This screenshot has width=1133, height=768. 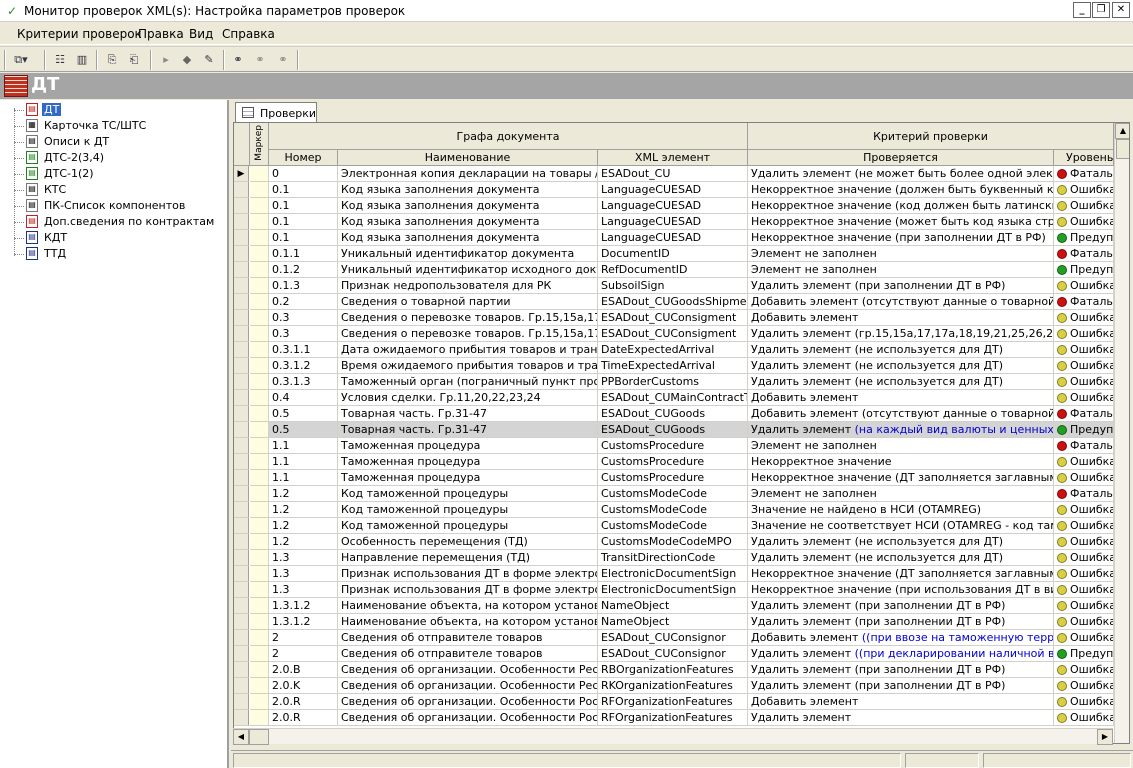 What do you see at coordinates (901, 158) in the screenshot?
I see `col-check-header: Проверяется` at bounding box center [901, 158].